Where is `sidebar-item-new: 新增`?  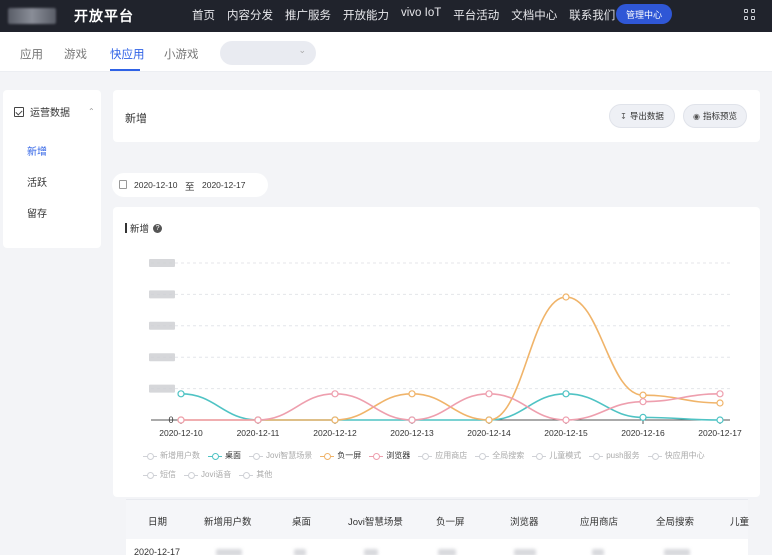
sidebar-item-new: 新增 is located at coordinates (37, 150).